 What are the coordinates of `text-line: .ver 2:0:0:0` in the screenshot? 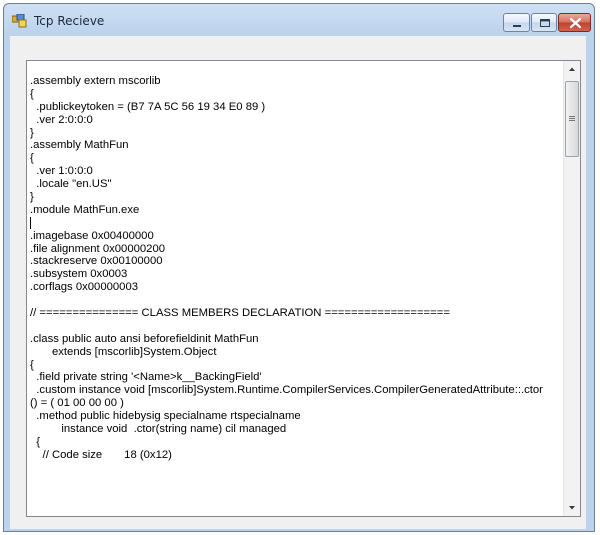 It's located at (61, 119).